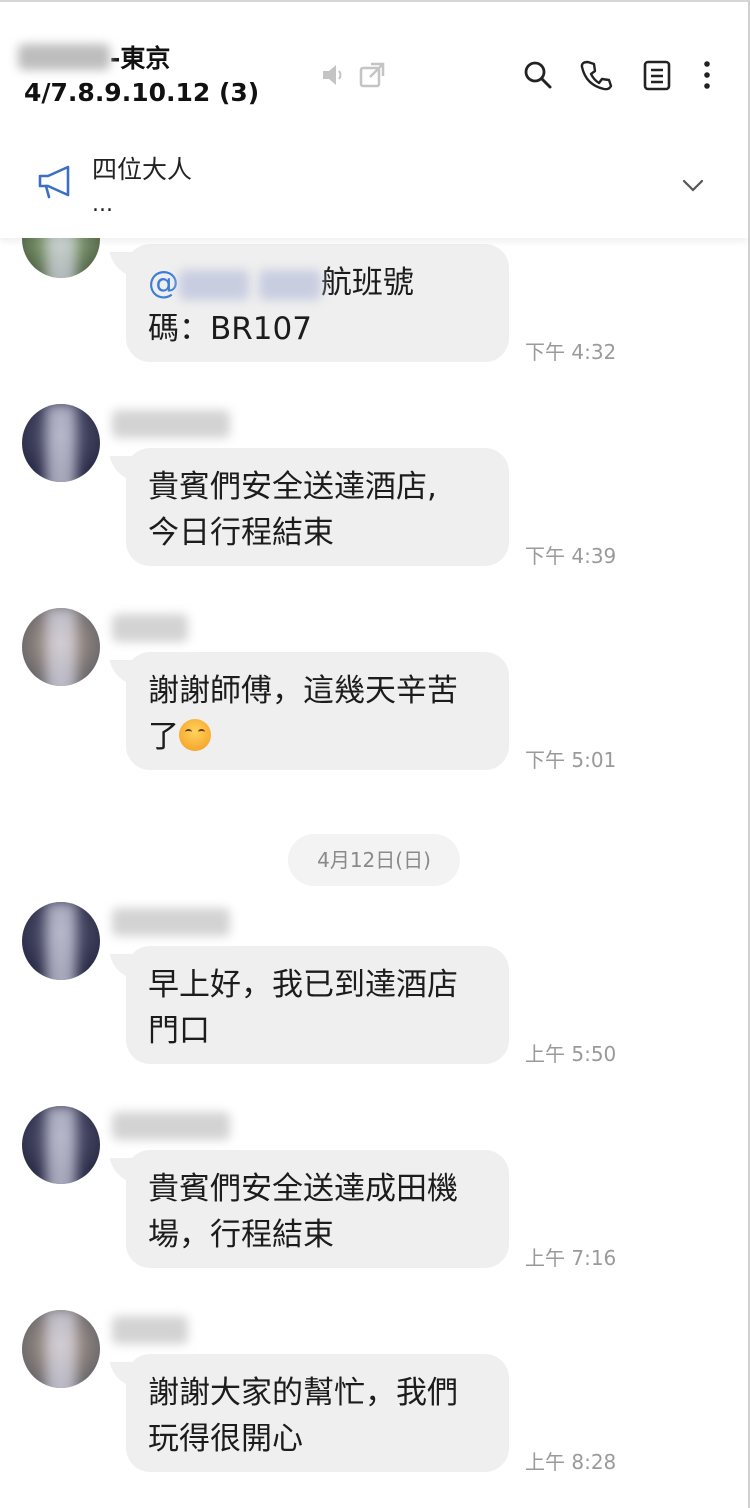 This screenshot has width=750, height=1508. What do you see at coordinates (571, 760) in the screenshot?
I see `message-time: 下午 5:01` at bounding box center [571, 760].